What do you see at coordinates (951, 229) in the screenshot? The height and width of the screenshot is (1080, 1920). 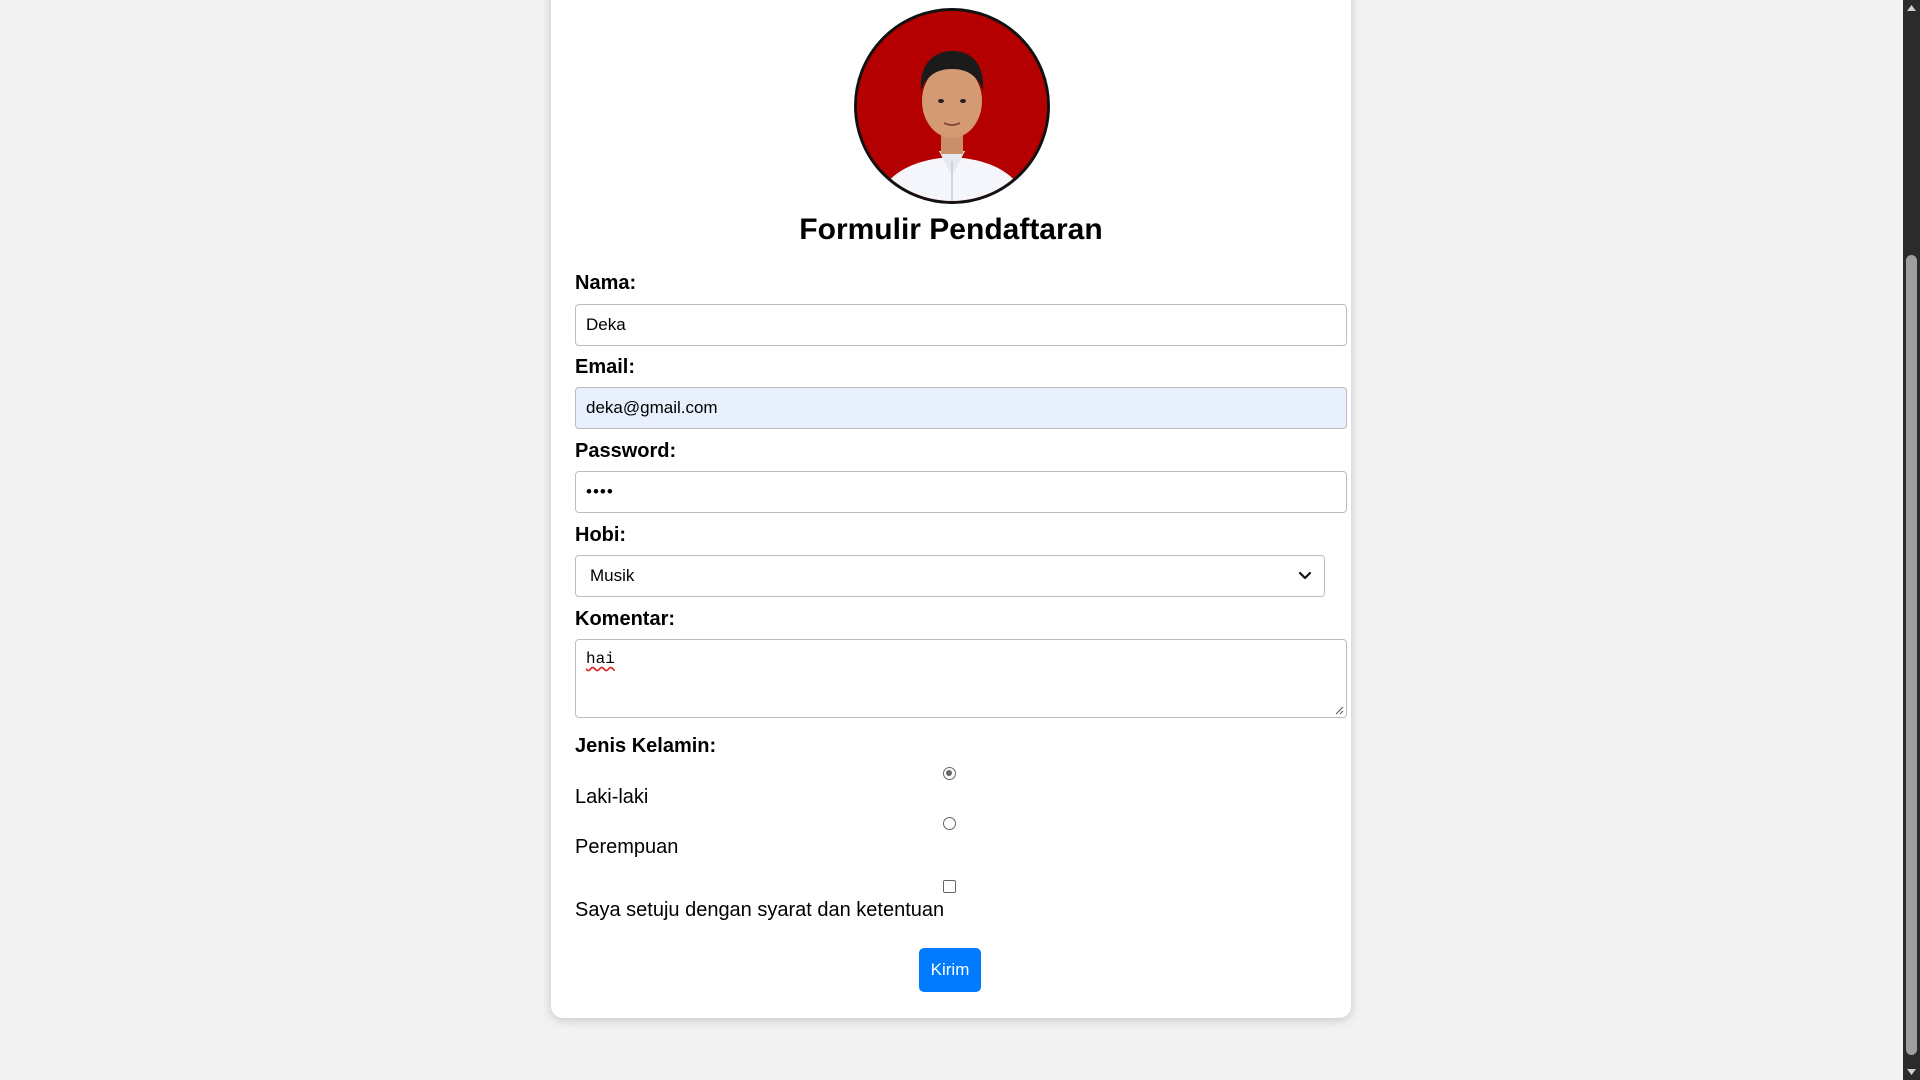 I see `page-title: Formulir Pendaftaran` at bounding box center [951, 229].